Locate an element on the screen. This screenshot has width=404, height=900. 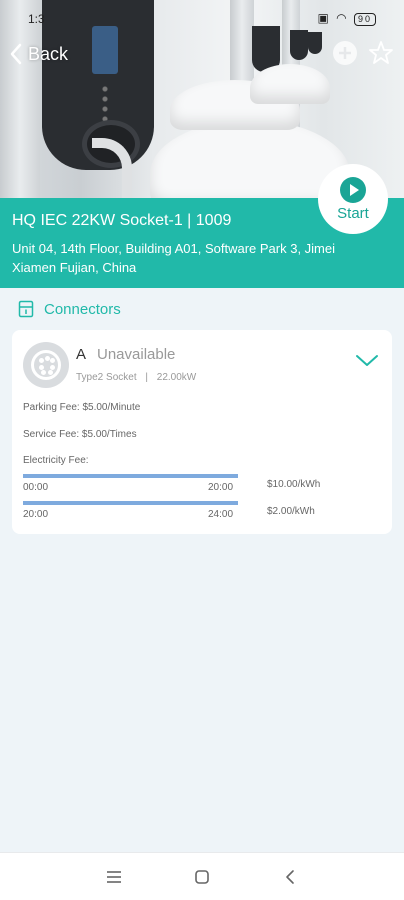
status-time: 1:3 is located at coordinates (36, 19).